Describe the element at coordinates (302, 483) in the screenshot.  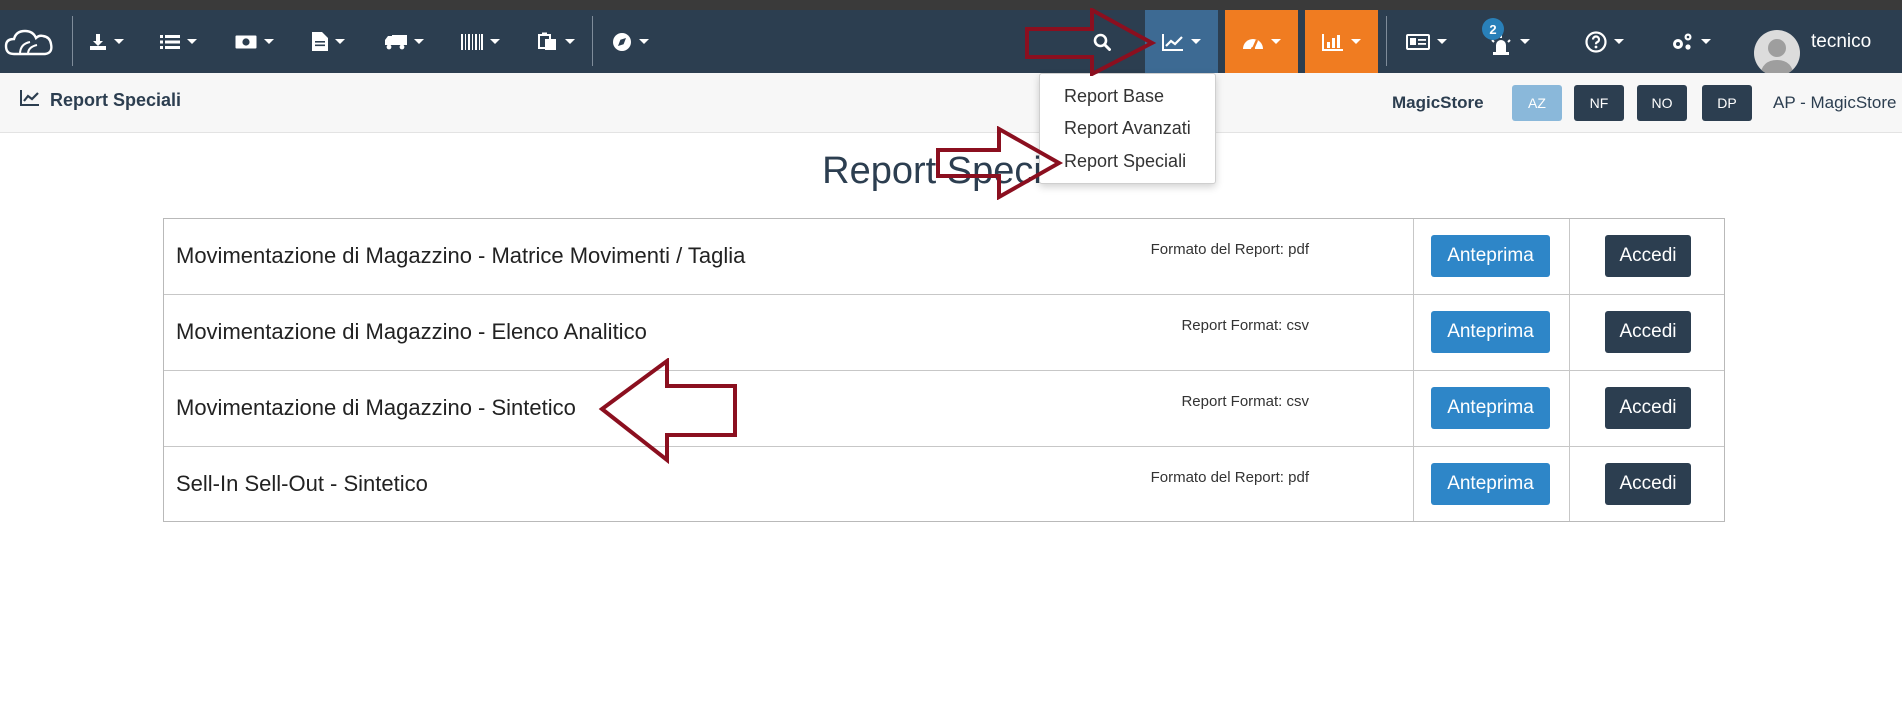
I see `report-name: Sell-In Sell-Out - Sintetico` at that location.